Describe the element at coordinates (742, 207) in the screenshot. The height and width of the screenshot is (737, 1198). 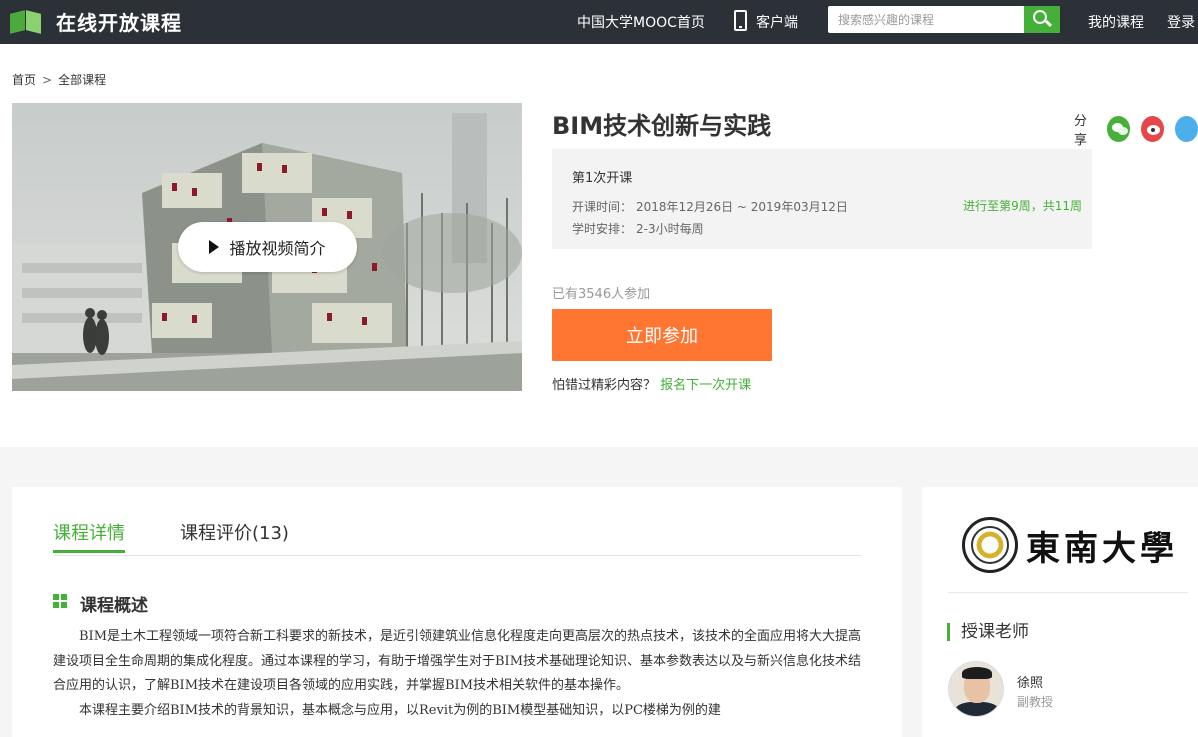
I see `term-time-value: 2018年12月26日 ~ 2019年03月12日` at that location.